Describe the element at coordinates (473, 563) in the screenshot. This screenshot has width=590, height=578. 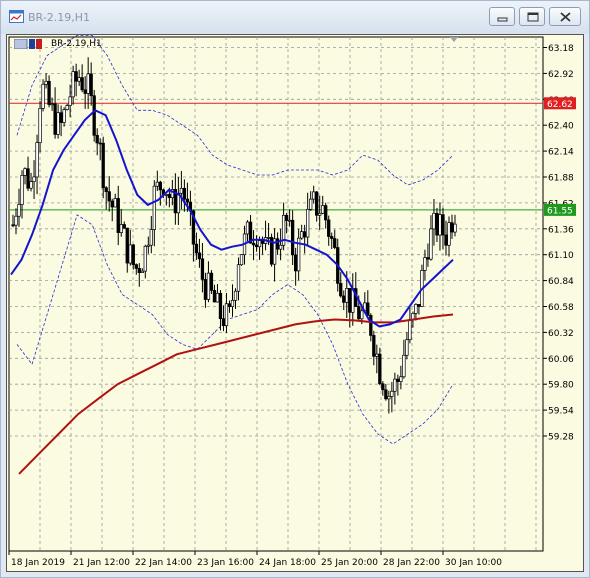
I see `x-tick-label: 30 Jan 10:00` at that location.